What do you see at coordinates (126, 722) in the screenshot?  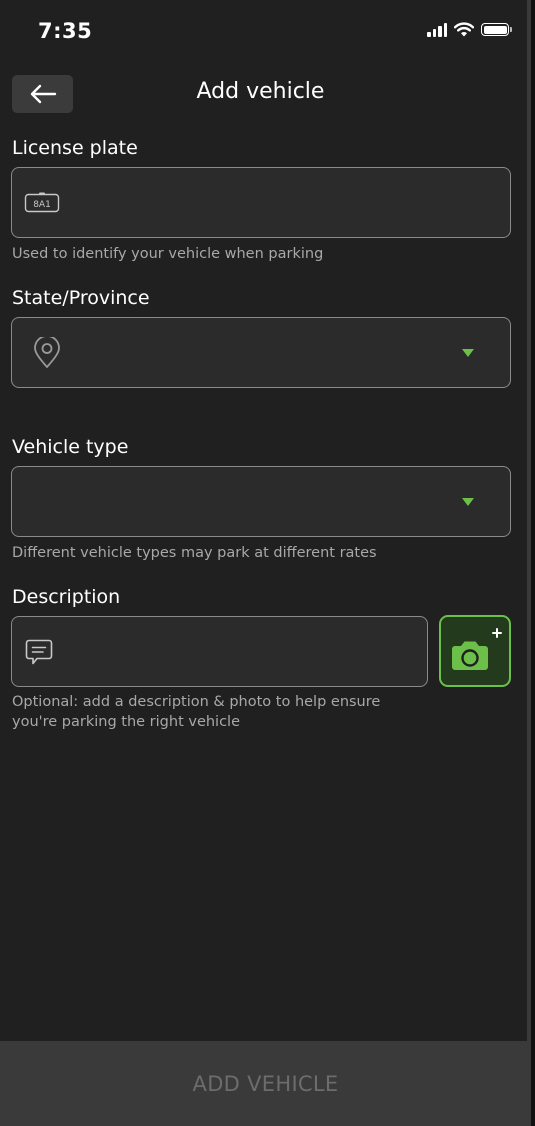 I see `description-helper-line2: you're parking the right vehicle` at bounding box center [126, 722].